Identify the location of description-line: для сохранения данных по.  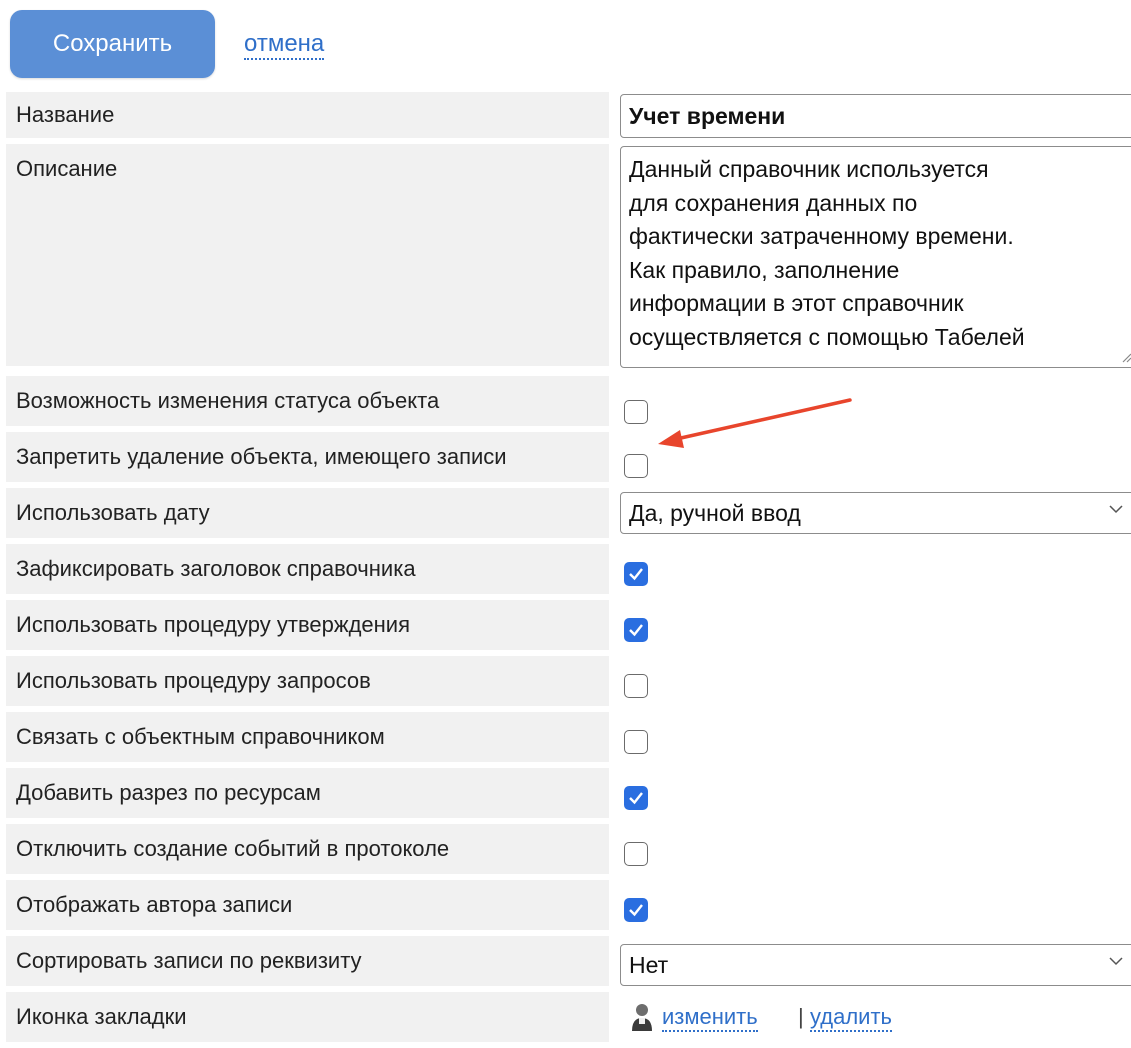
(773, 202).